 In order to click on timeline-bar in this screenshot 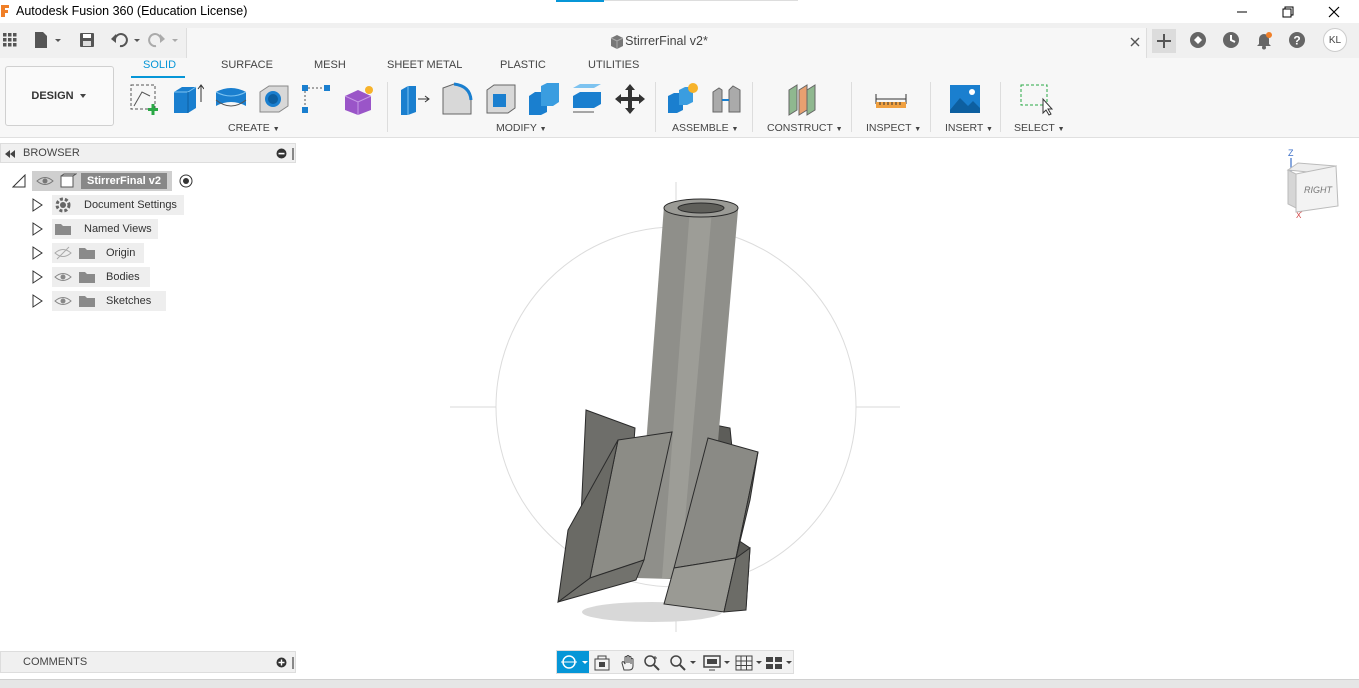, I will do `click(679, 683)`.